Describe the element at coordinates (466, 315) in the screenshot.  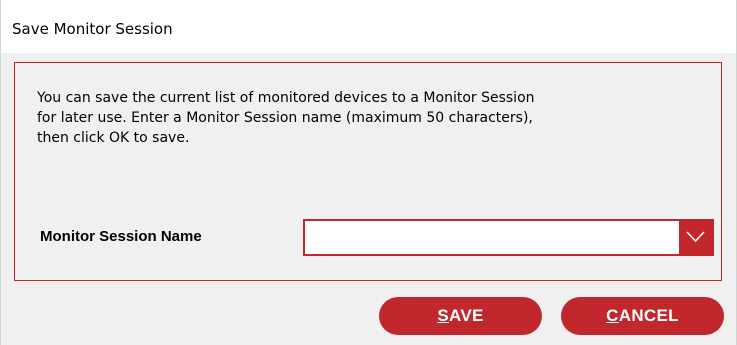
I see `save-label: AVE` at that location.